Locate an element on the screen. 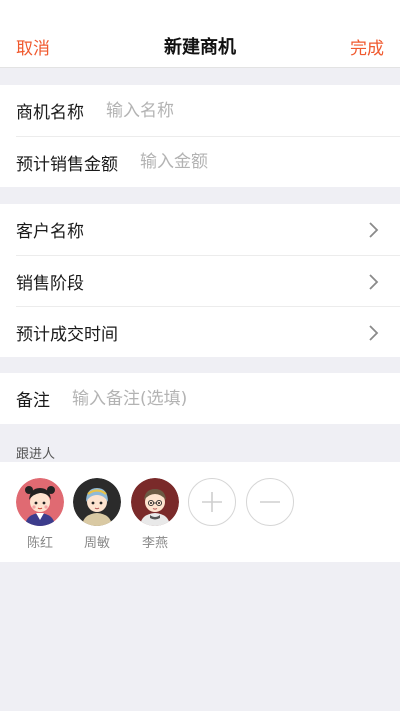  follower-item: 李燕 is located at coordinates (155, 514).